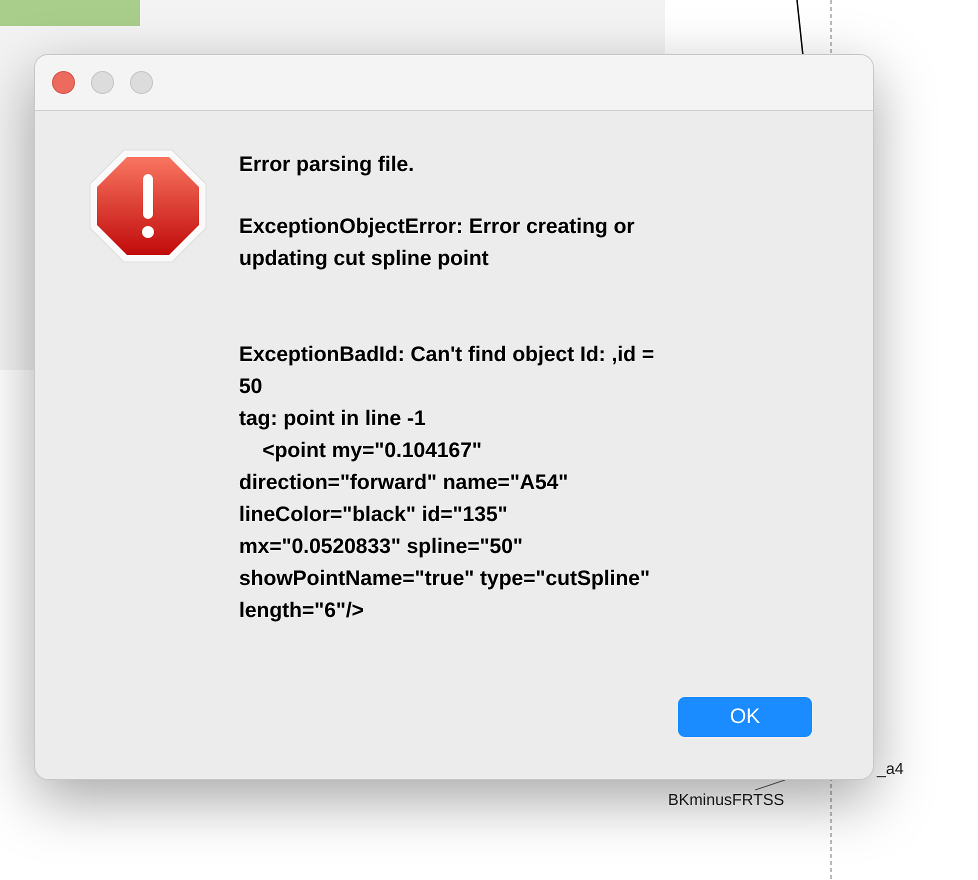 Image resolution: width=978 pixels, height=880 pixels. Describe the element at coordinates (141, 82) in the screenshot. I see `zoom-button` at that location.